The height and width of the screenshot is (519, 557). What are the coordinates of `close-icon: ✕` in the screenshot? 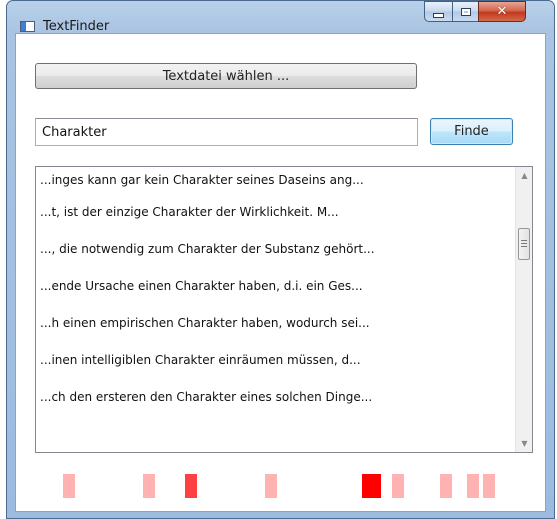 It's located at (502, 11).